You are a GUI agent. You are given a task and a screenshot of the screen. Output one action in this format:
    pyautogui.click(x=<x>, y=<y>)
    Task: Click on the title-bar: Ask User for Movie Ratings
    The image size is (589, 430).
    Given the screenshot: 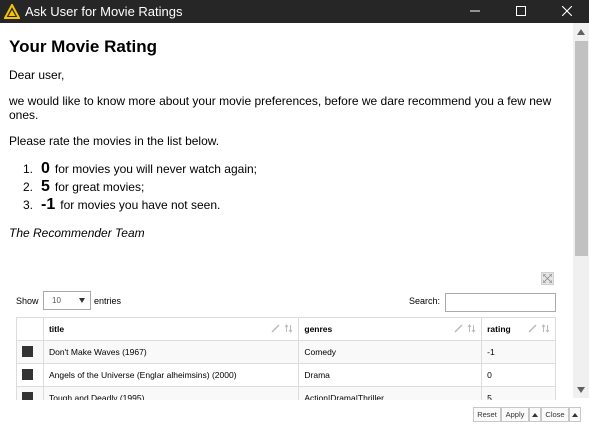 What is the action you would take?
    pyautogui.click(x=294, y=11)
    